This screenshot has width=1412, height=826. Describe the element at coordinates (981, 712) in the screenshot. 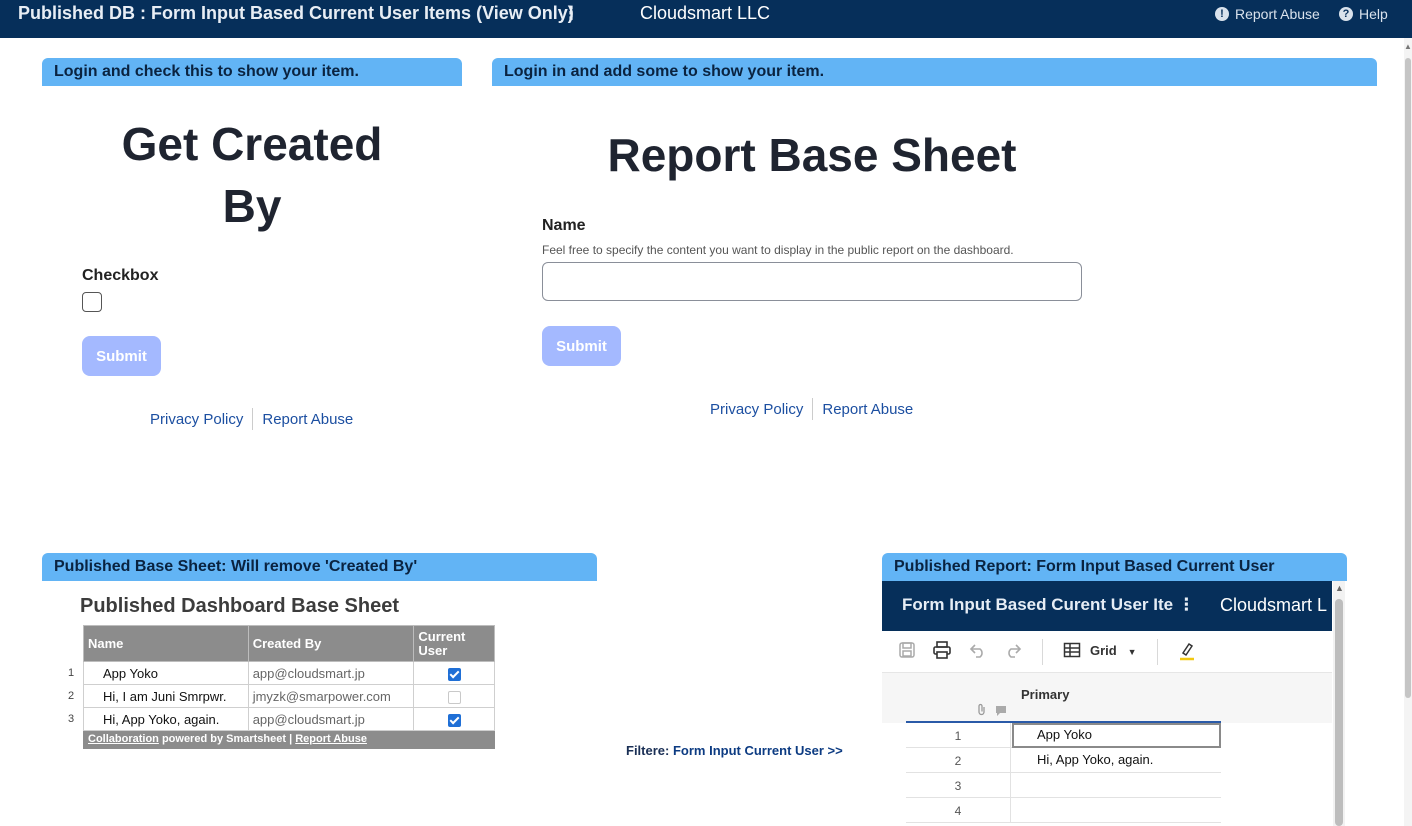

I see `attachment-icon` at that location.